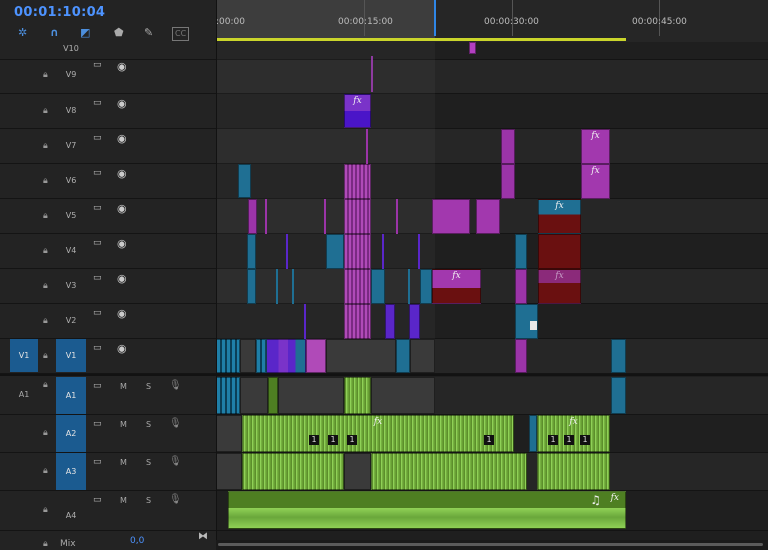 This screenshot has width=768, height=550. Describe the element at coordinates (181, 34) in the screenshot. I see `captions-icon: CC` at that location.